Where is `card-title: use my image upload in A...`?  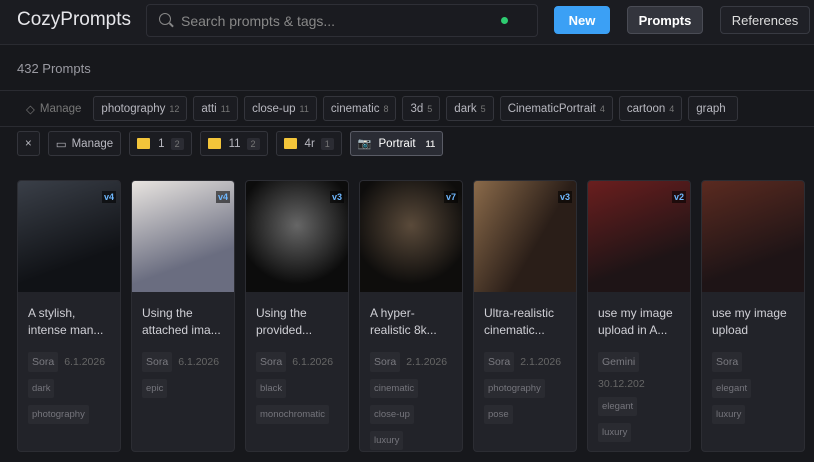 card-title: use my image upload in A... is located at coordinates (635, 321).